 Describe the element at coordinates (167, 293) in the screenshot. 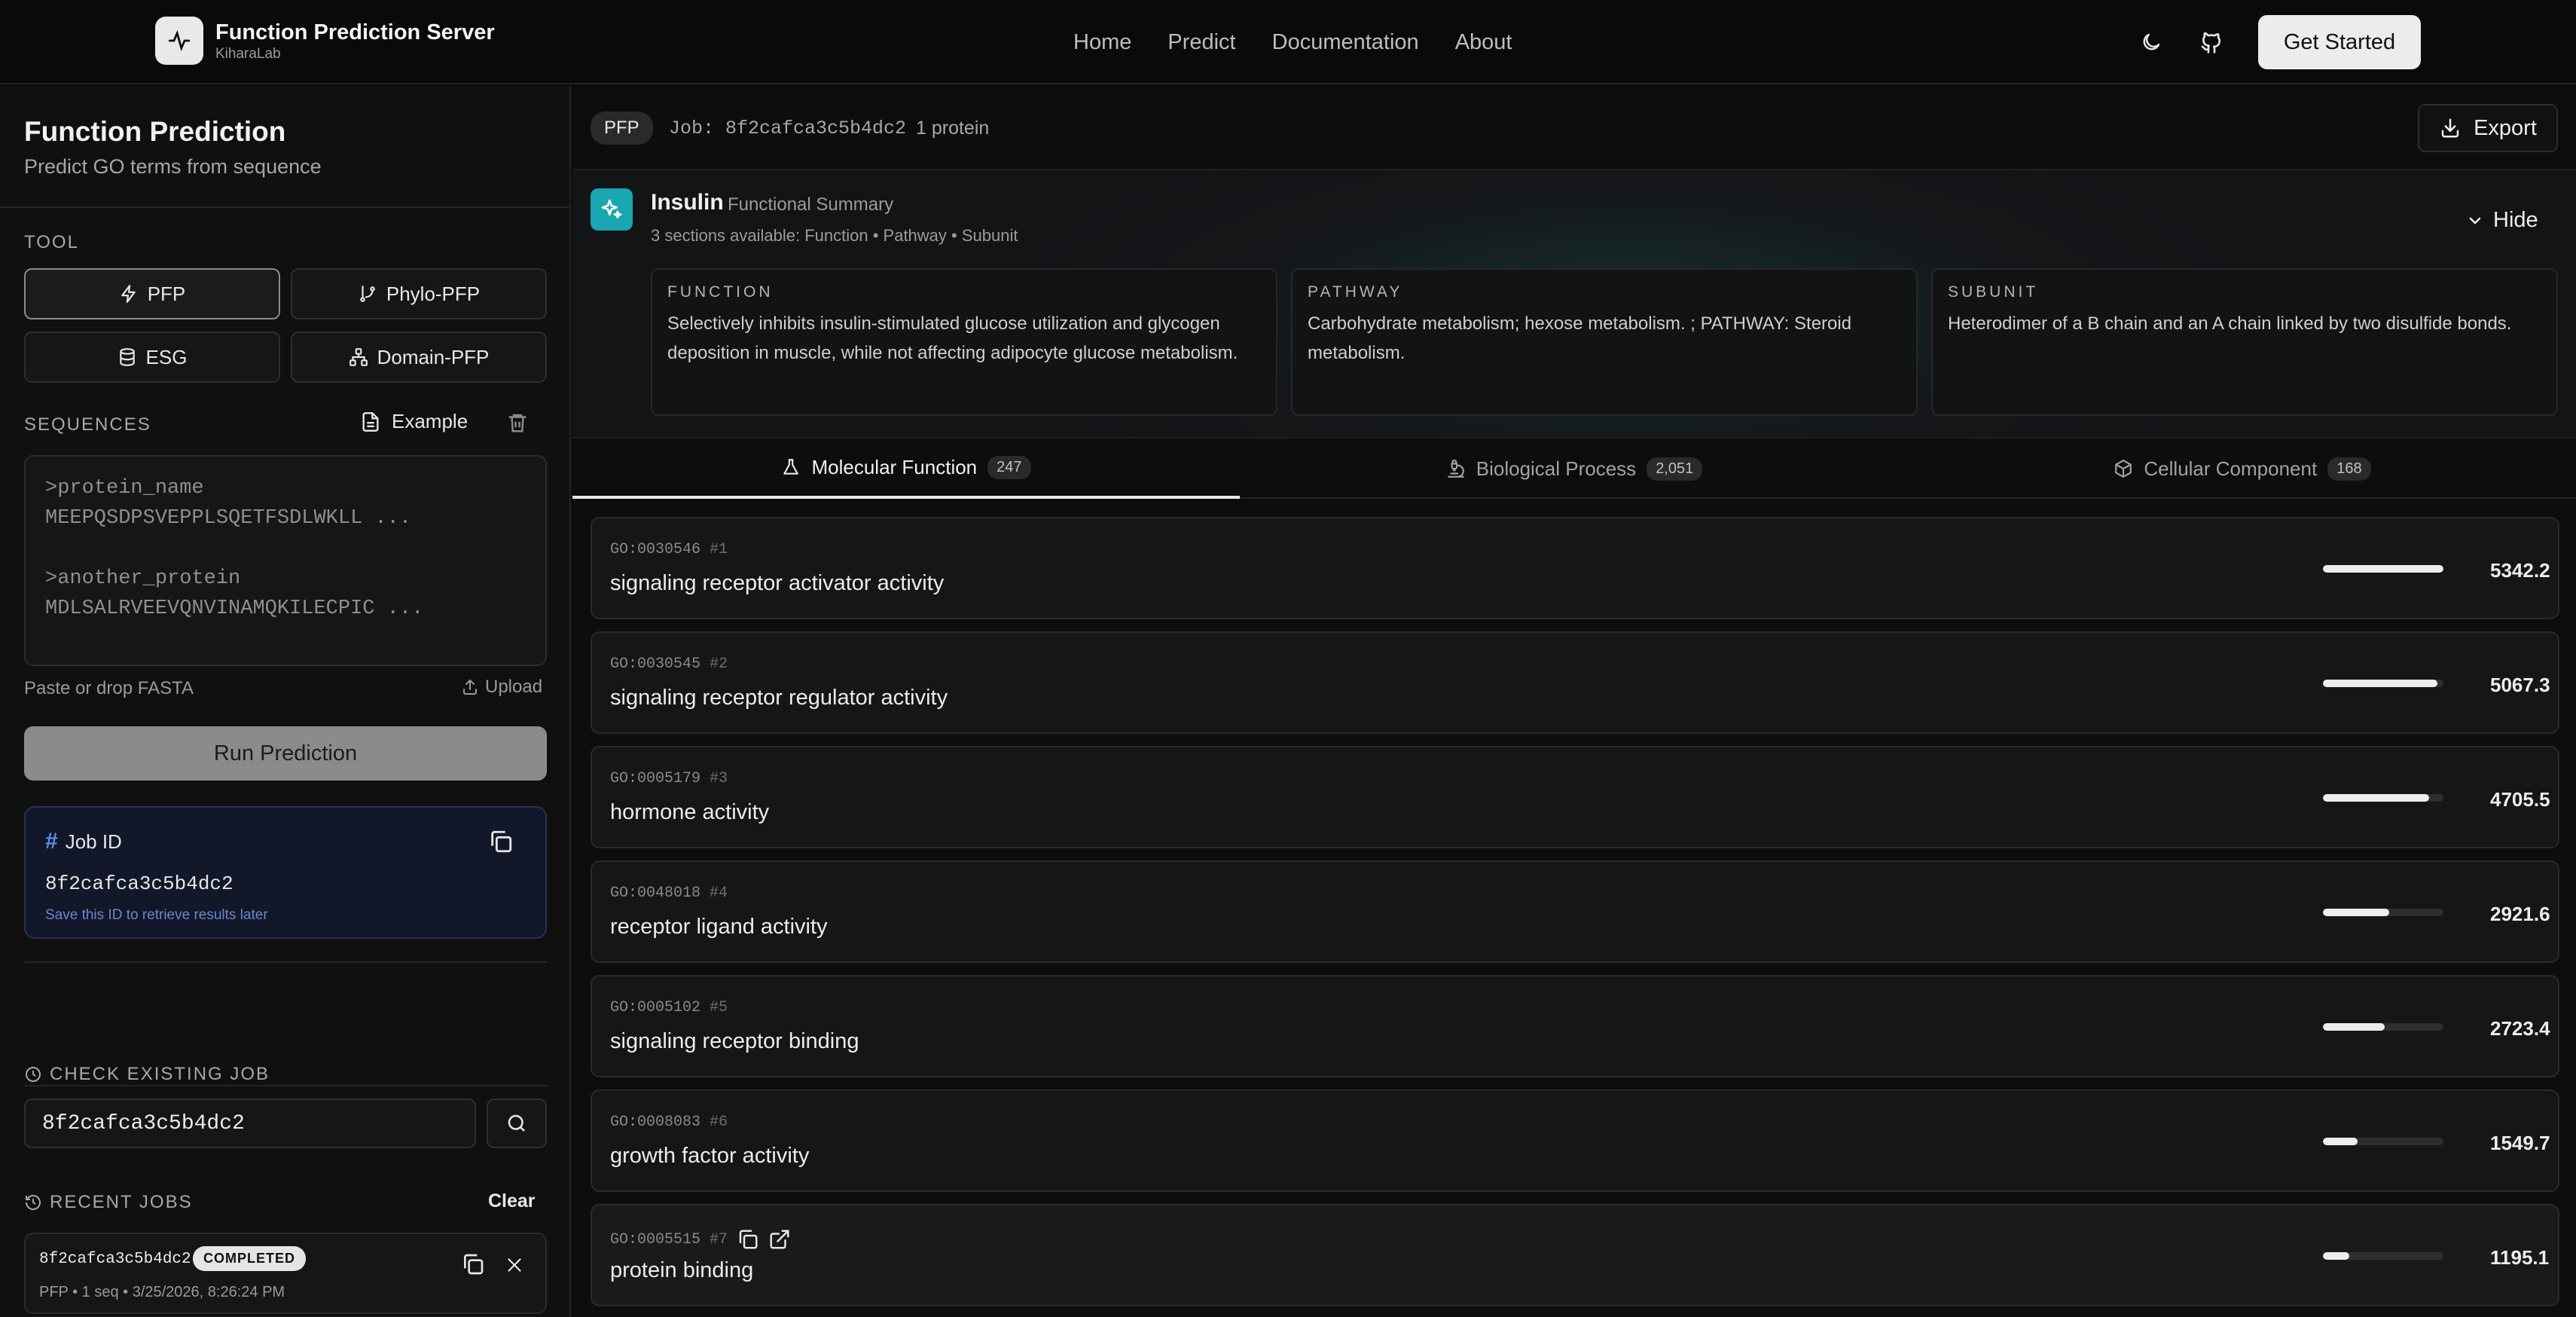

I see `tool-label-pfp: PFP` at that location.